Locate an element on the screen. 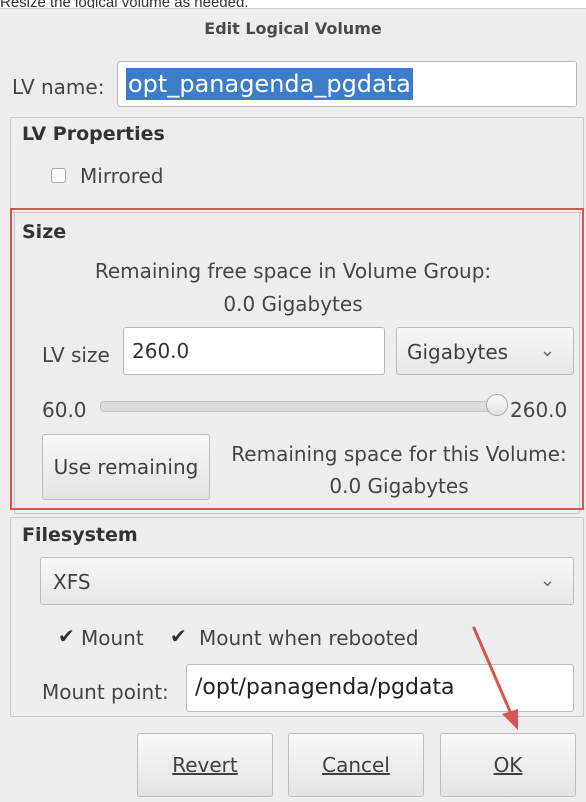 This screenshot has width=586, height=802. lv-name-label: LV name: is located at coordinates (58, 87).